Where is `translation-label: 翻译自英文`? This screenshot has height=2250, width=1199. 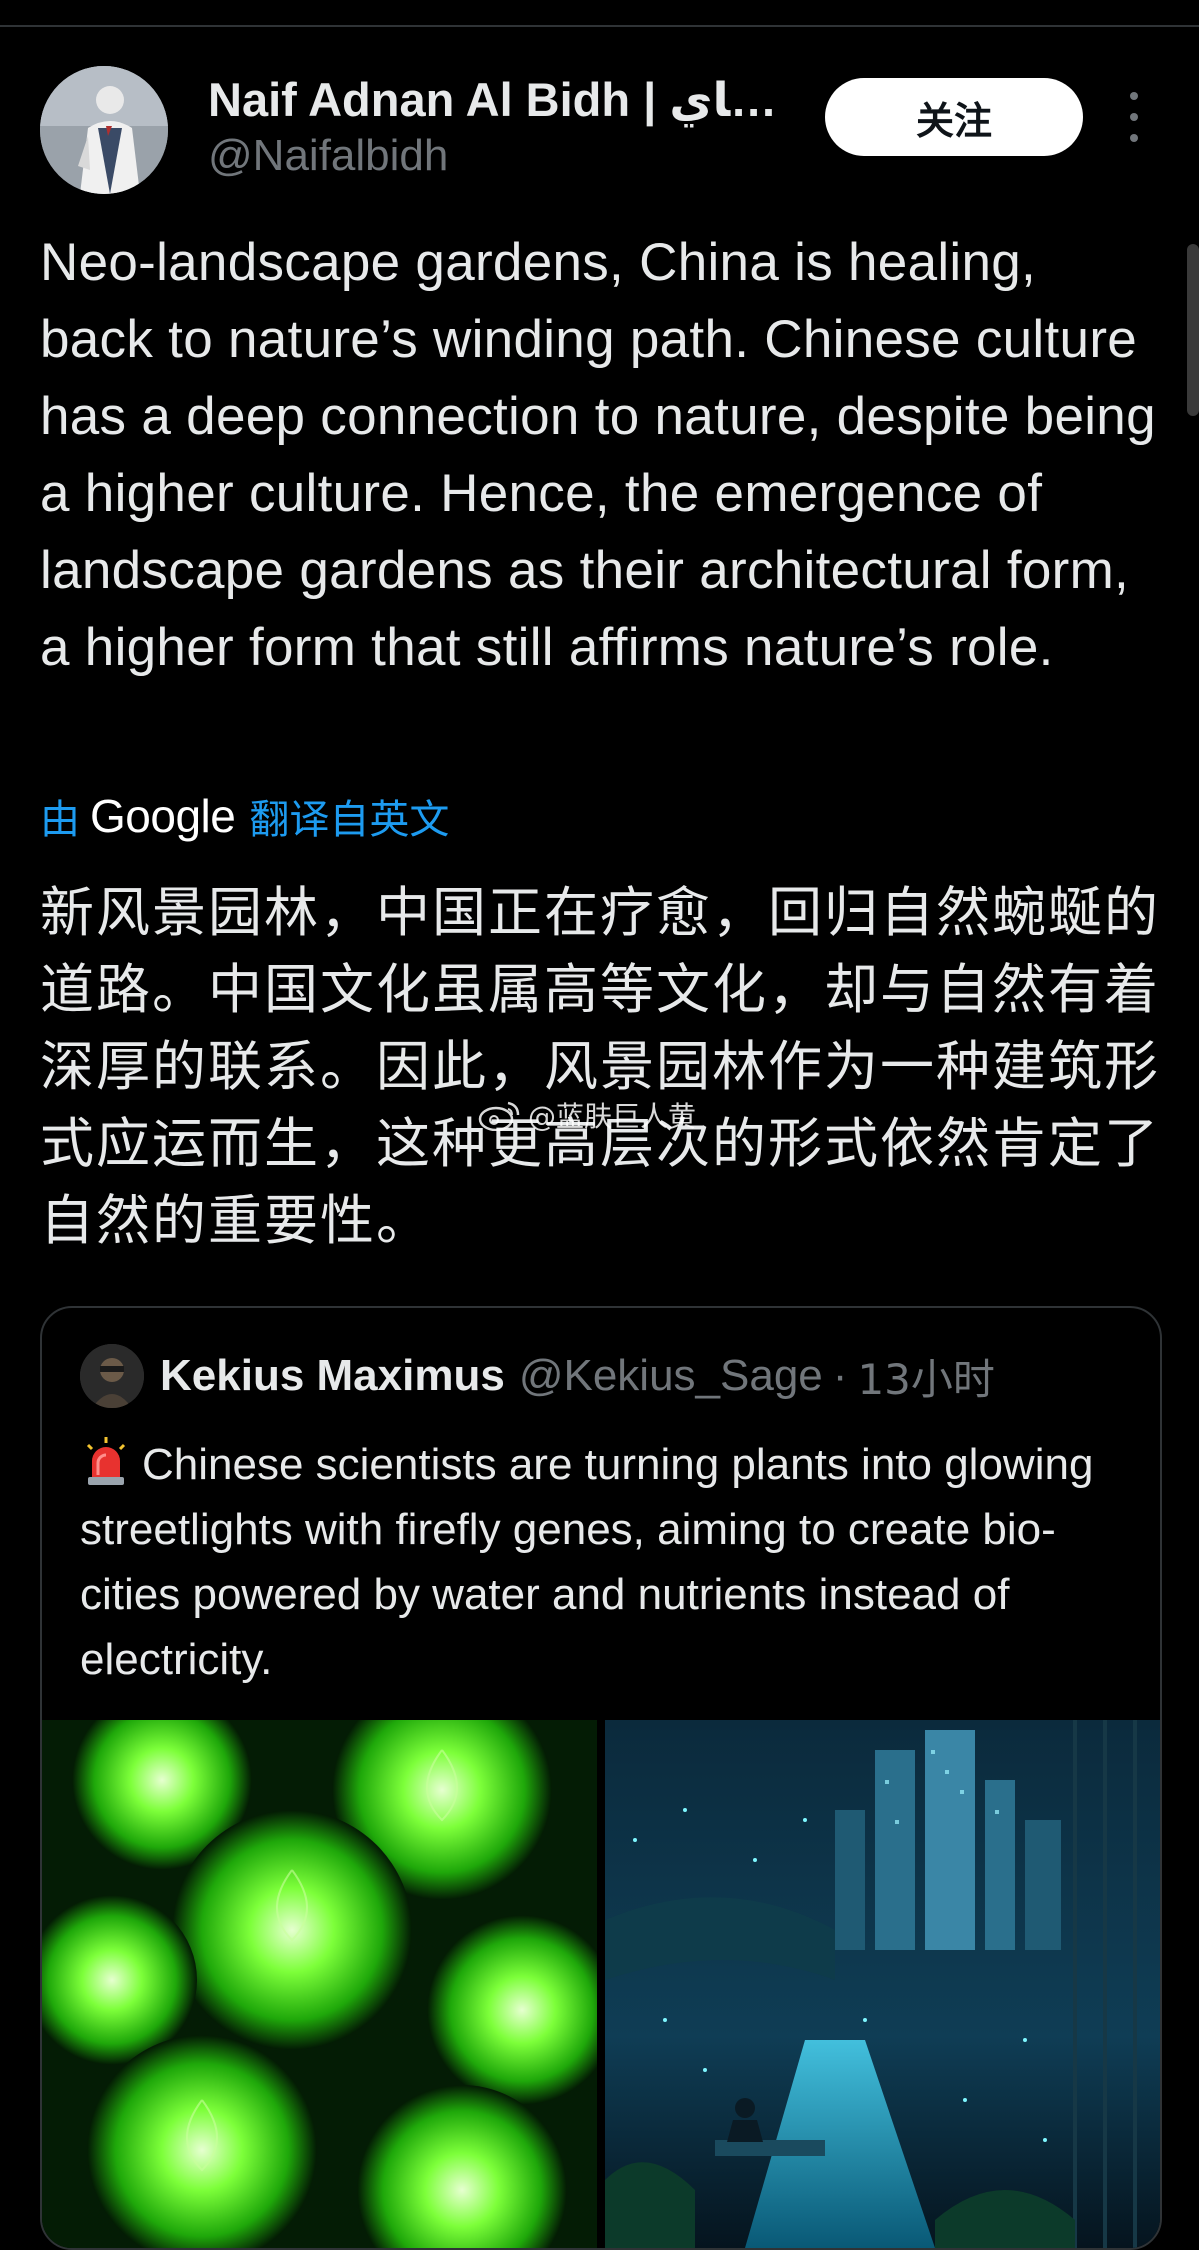 translation-label: 翻译自英文 is located at coordinates (349, 816).